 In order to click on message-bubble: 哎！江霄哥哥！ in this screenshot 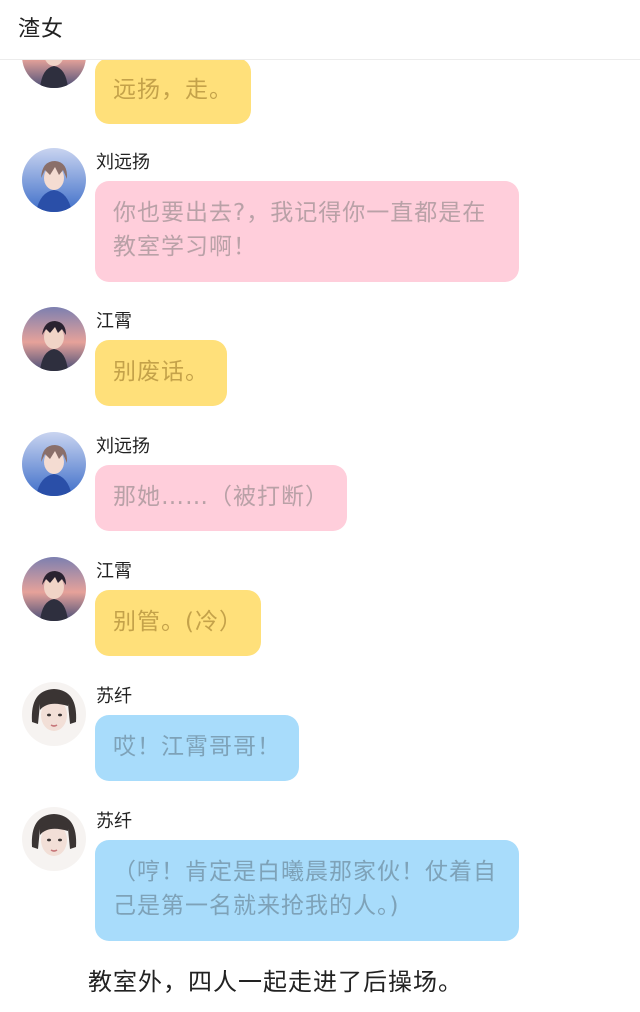, I will do `click(197, 748)`.